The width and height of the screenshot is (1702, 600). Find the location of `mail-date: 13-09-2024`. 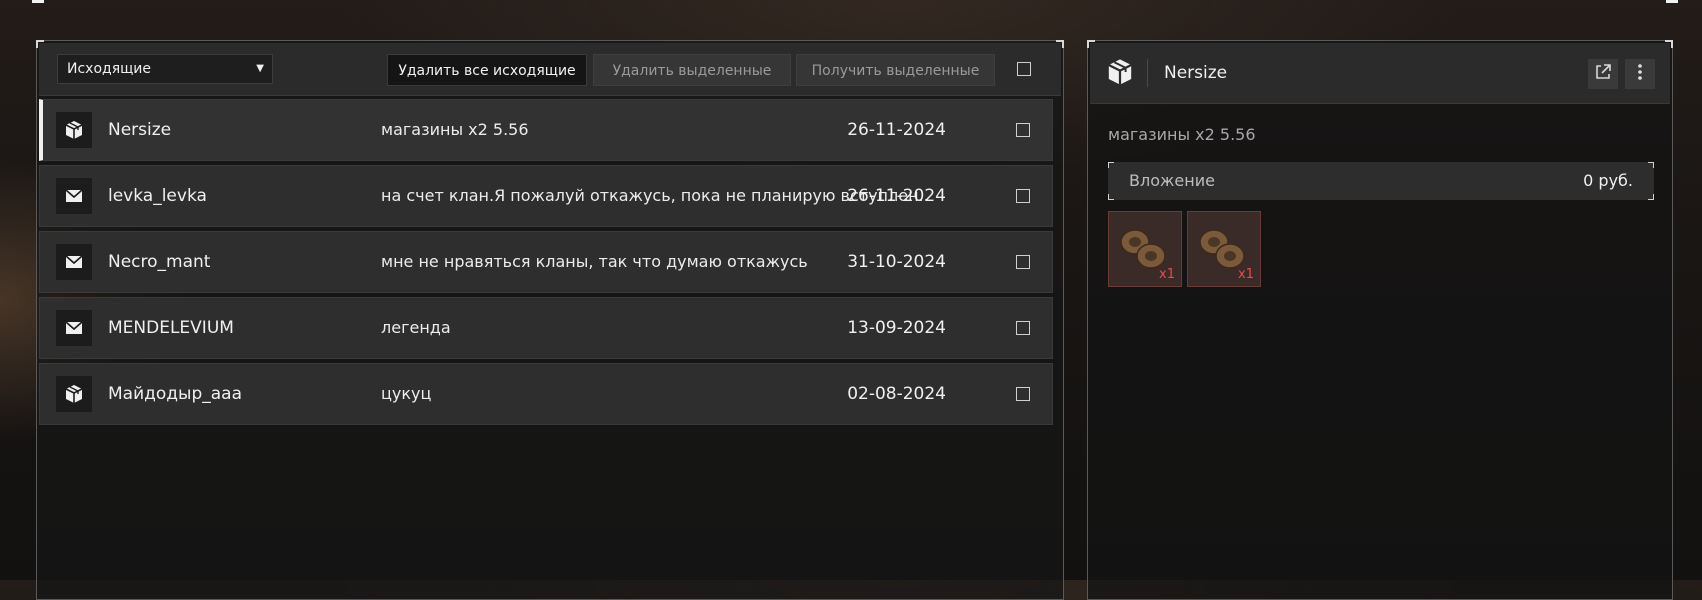

mail-date: 13-09-2024 is located at coordinates (896, 328).